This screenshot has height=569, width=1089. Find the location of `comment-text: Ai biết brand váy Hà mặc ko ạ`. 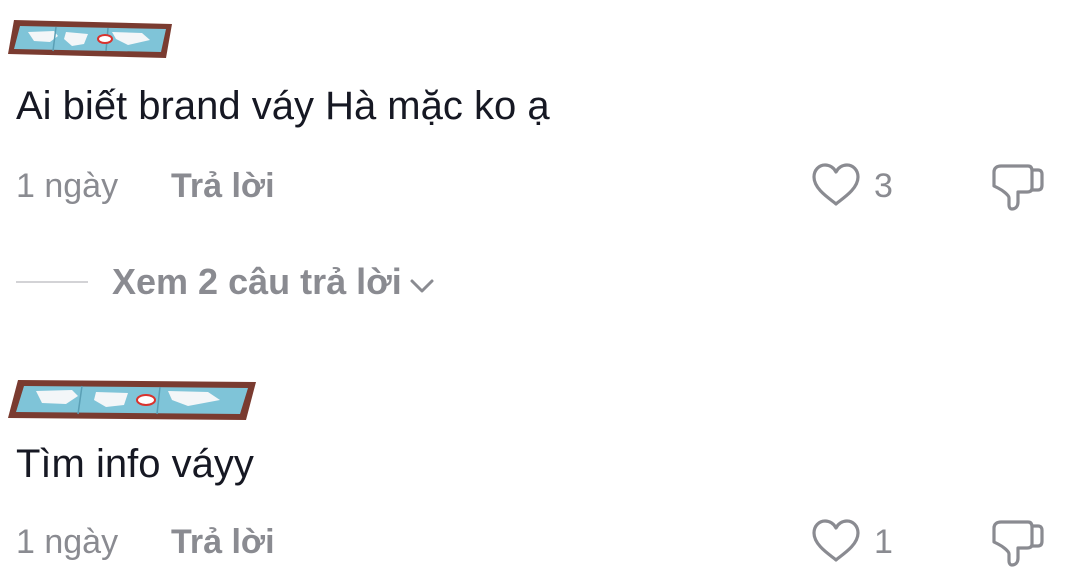

comment-text: Ai biết brand váy Hà mặc ko ạ is located at coordinates (283, 106).